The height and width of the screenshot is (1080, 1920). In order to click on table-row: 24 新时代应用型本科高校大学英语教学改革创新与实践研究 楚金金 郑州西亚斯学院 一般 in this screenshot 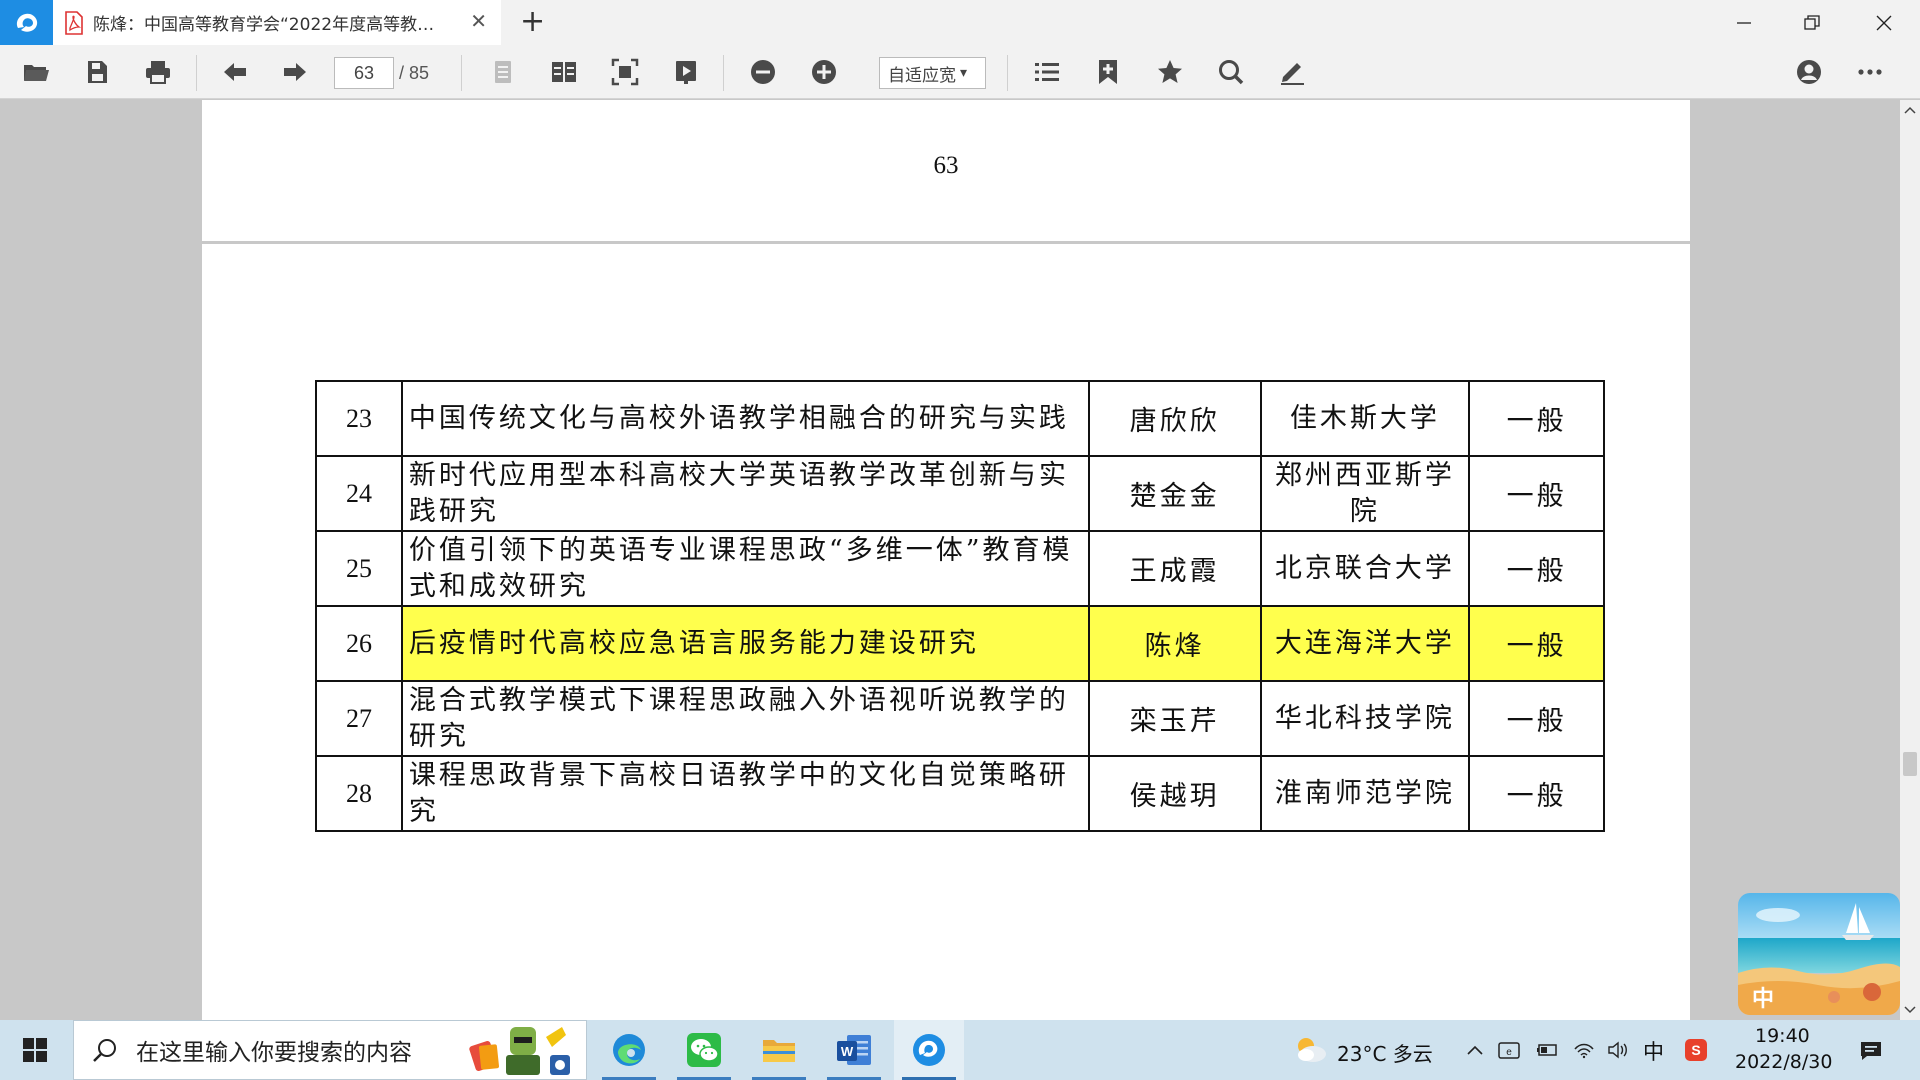, I will do `click(960, 493)`.